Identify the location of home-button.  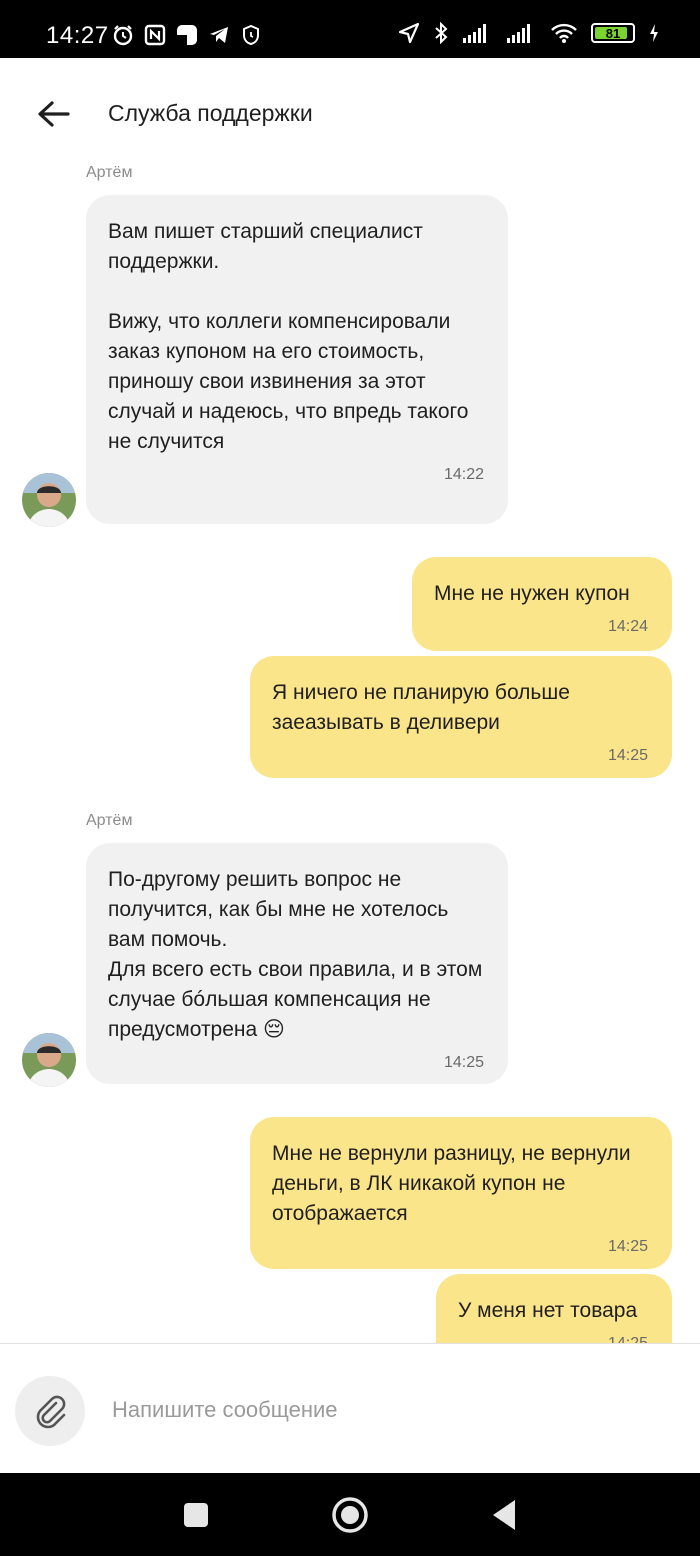
(350, 1515).